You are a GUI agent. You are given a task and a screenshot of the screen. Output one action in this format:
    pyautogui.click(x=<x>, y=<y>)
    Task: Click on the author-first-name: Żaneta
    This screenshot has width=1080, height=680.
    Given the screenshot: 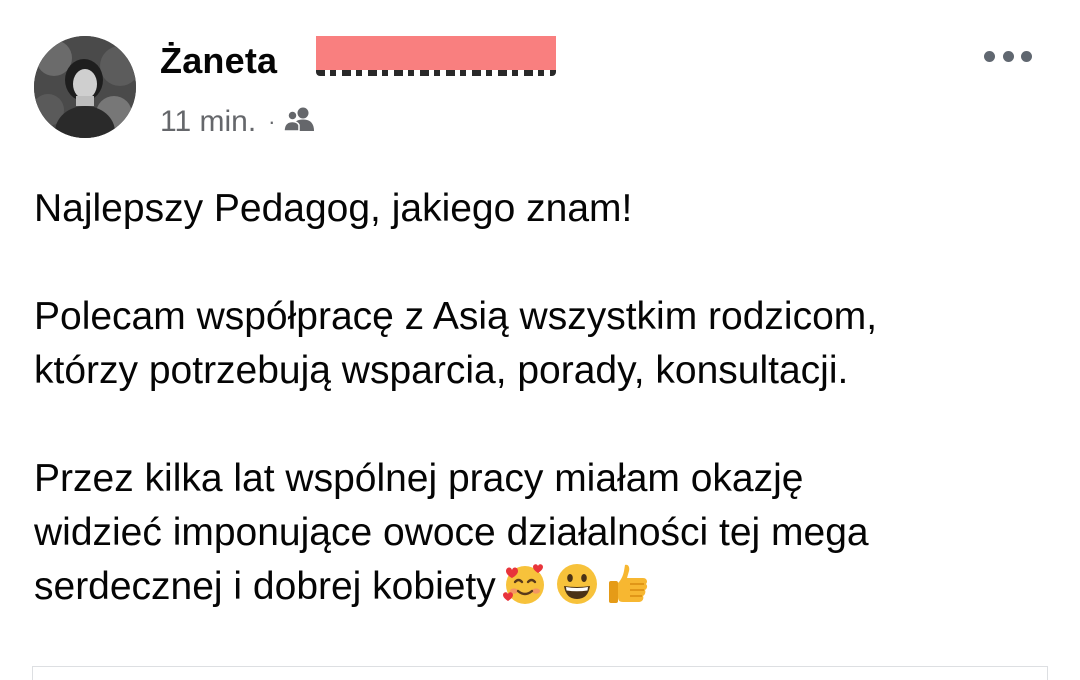 What is the action you would take?
    pyautogui.click(x=219, y=60)
    